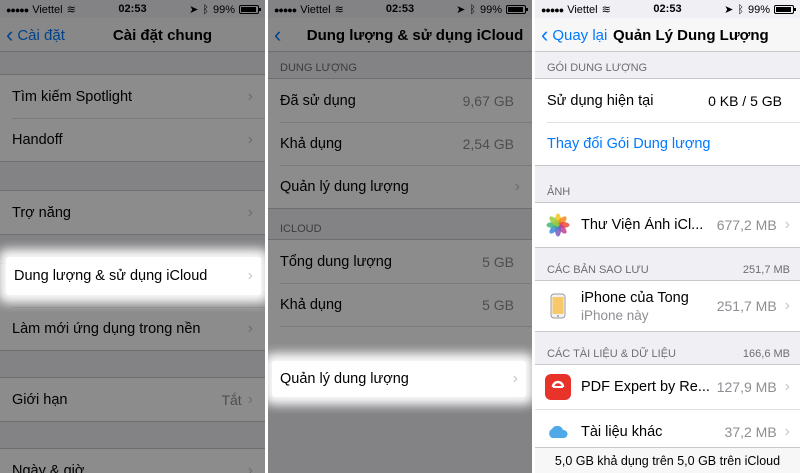  Describe the element at coordinates (106, 329) in the screenshot. I see `row-label: Làm mới ứng dụng trong nền` at that location.